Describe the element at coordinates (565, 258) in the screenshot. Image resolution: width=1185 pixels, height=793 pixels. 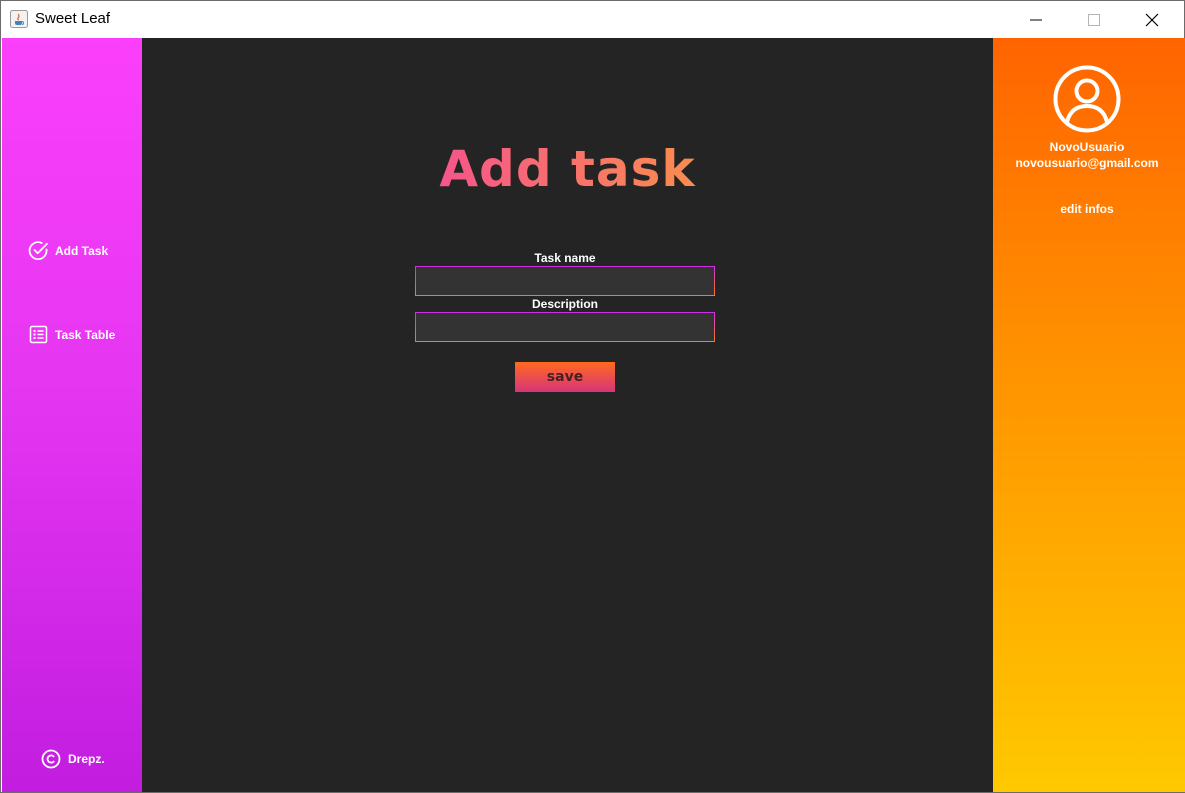
I see `task-name-label: Task name` at that location.